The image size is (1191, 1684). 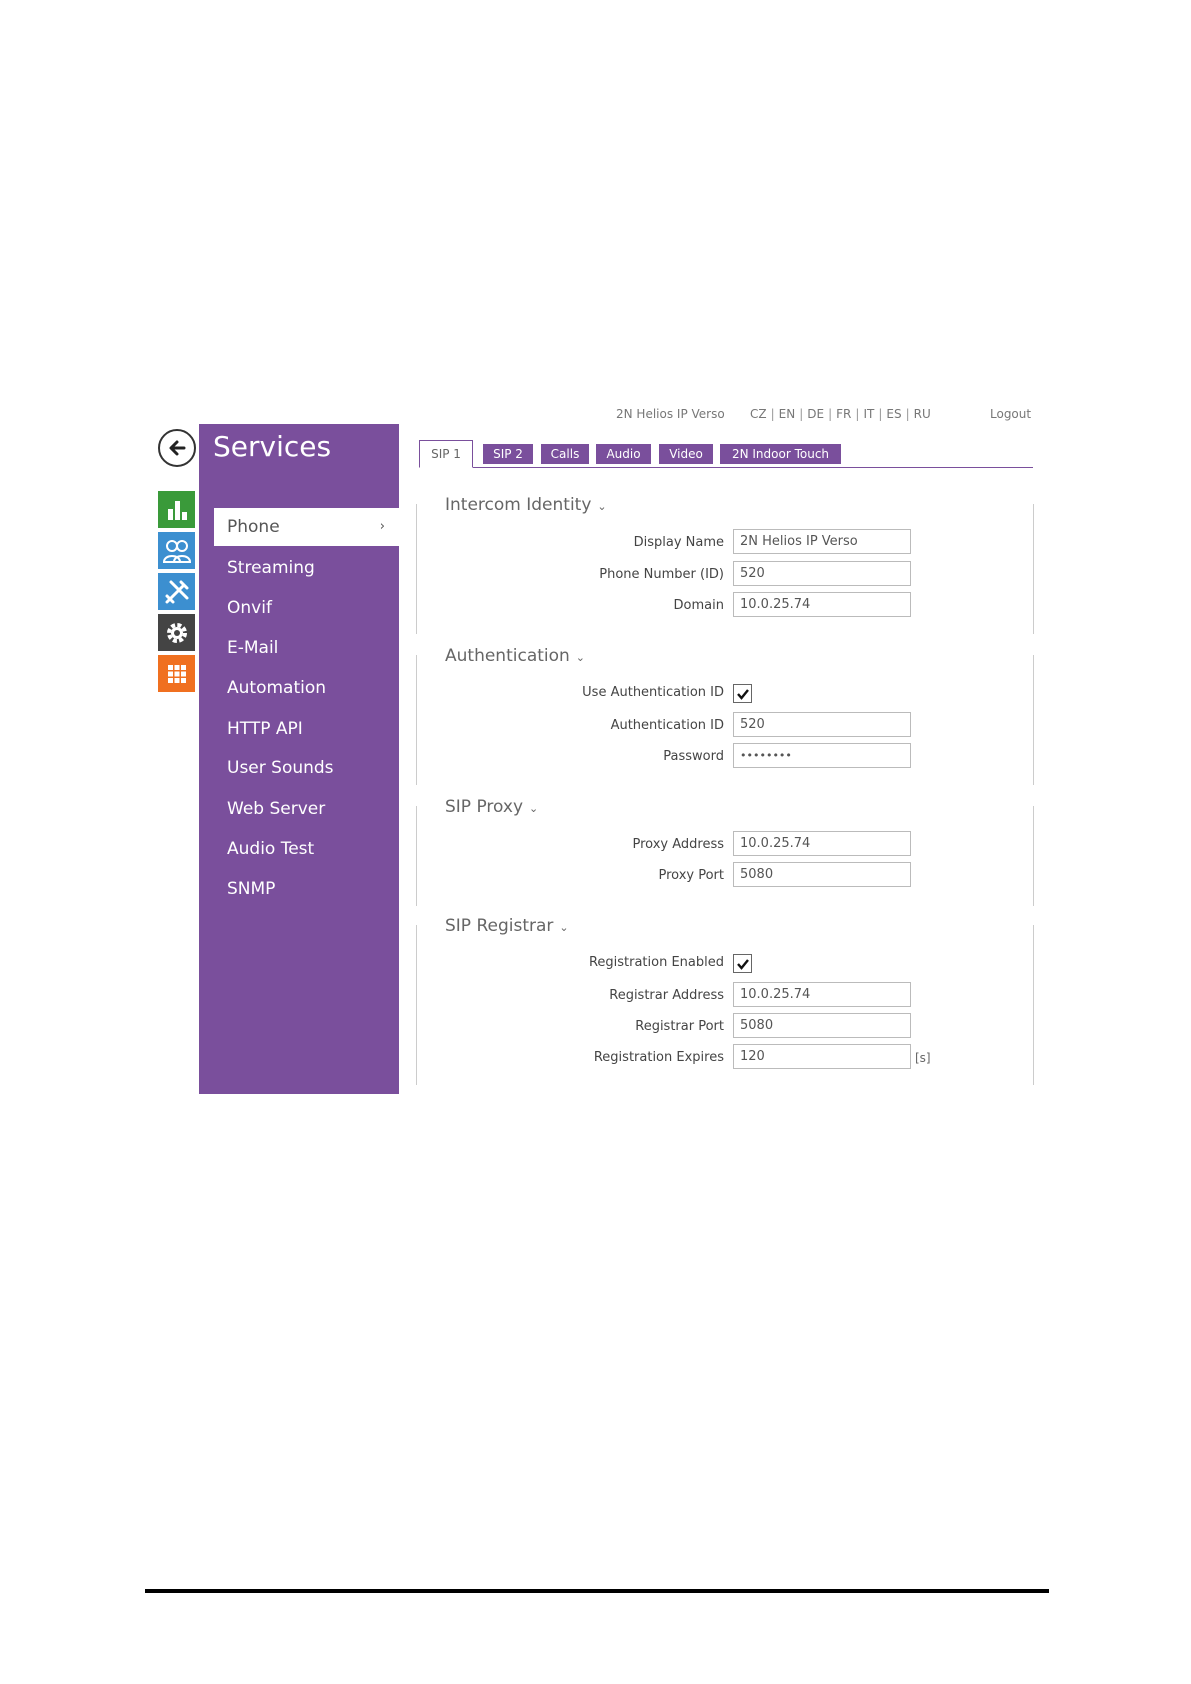 What do you see at coordinates (893, 414) in the screenshot?
I see `lang-es: ES` at bounding box center [893, 414].